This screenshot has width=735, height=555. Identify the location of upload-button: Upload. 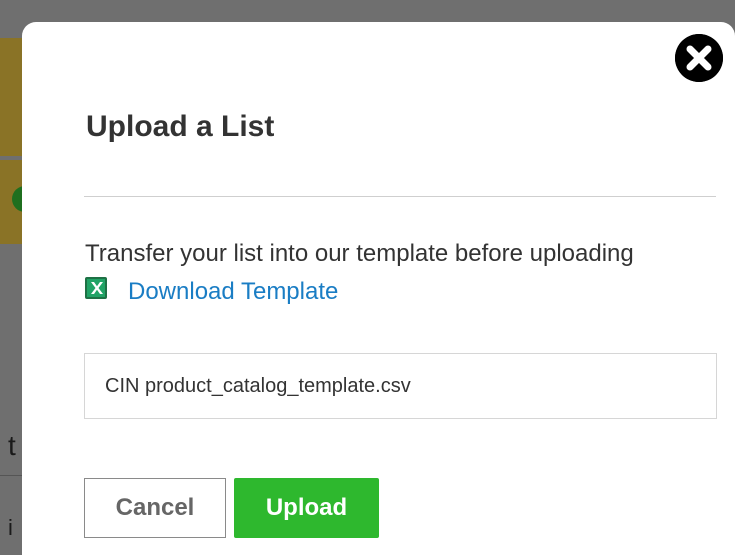
(306, 508).